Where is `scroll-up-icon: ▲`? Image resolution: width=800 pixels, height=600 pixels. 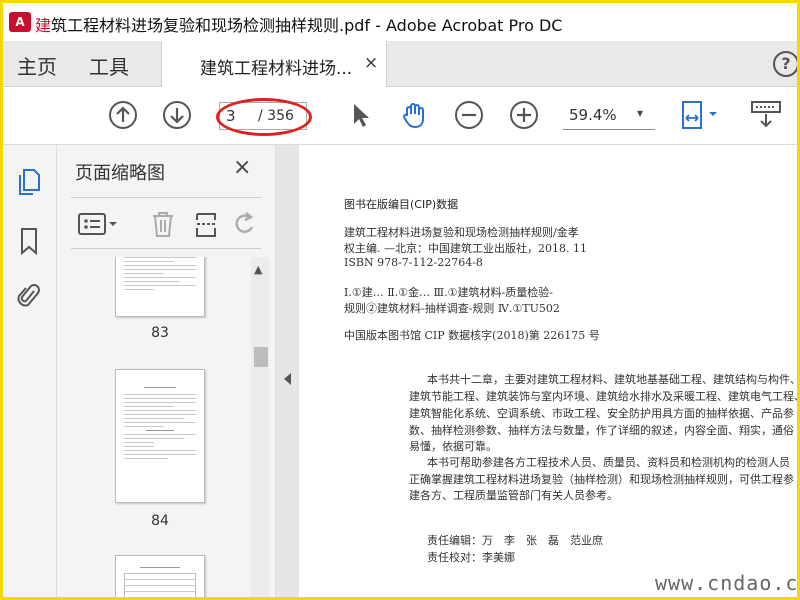 scroll-up-icon: ▲ is located at coordinates (258, 269).